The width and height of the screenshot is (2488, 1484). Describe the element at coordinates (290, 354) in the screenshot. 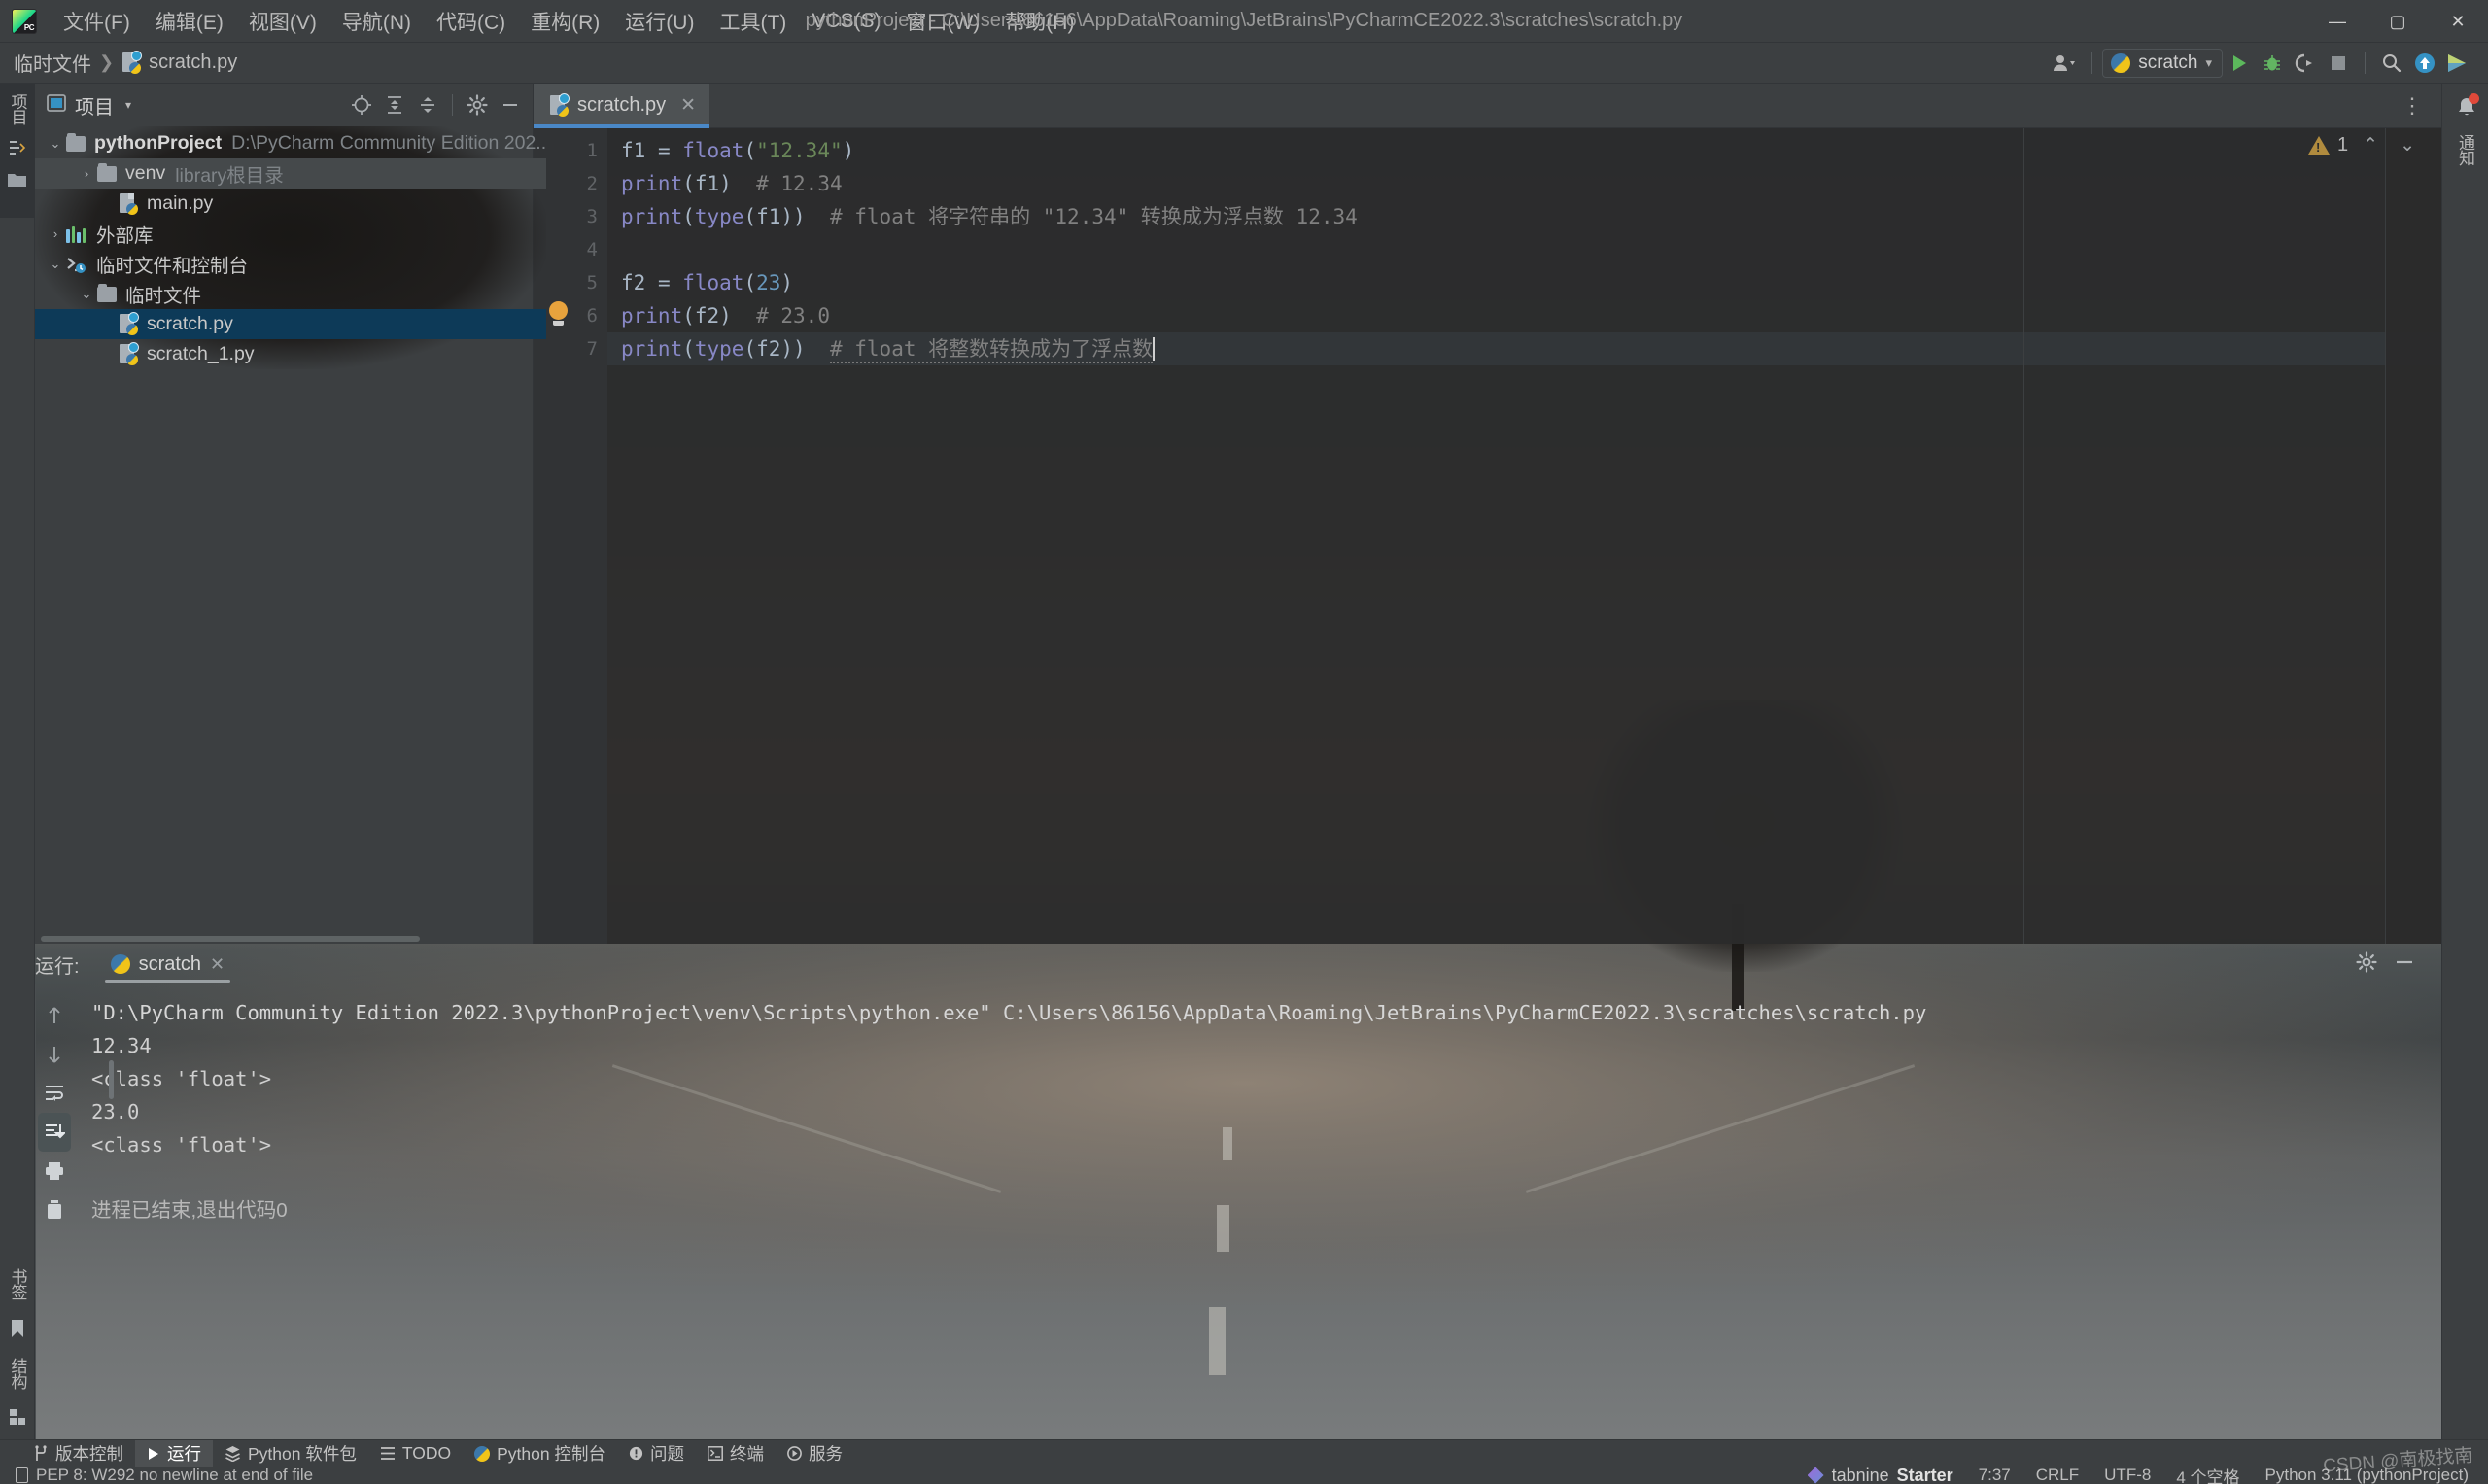

I see `tree-row-scratch-1-py: scratch_1.py` at that location.